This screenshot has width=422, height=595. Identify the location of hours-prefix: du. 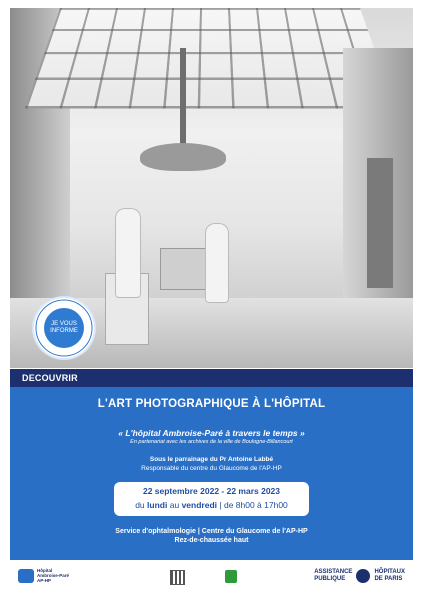
(140, 505).